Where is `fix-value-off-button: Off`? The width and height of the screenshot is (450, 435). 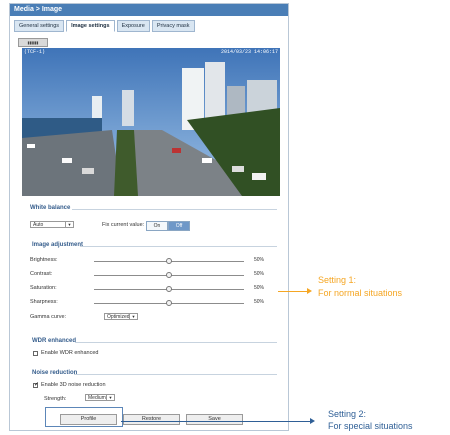
fix-value-off-button: Off is located at coordinates (179, 226).